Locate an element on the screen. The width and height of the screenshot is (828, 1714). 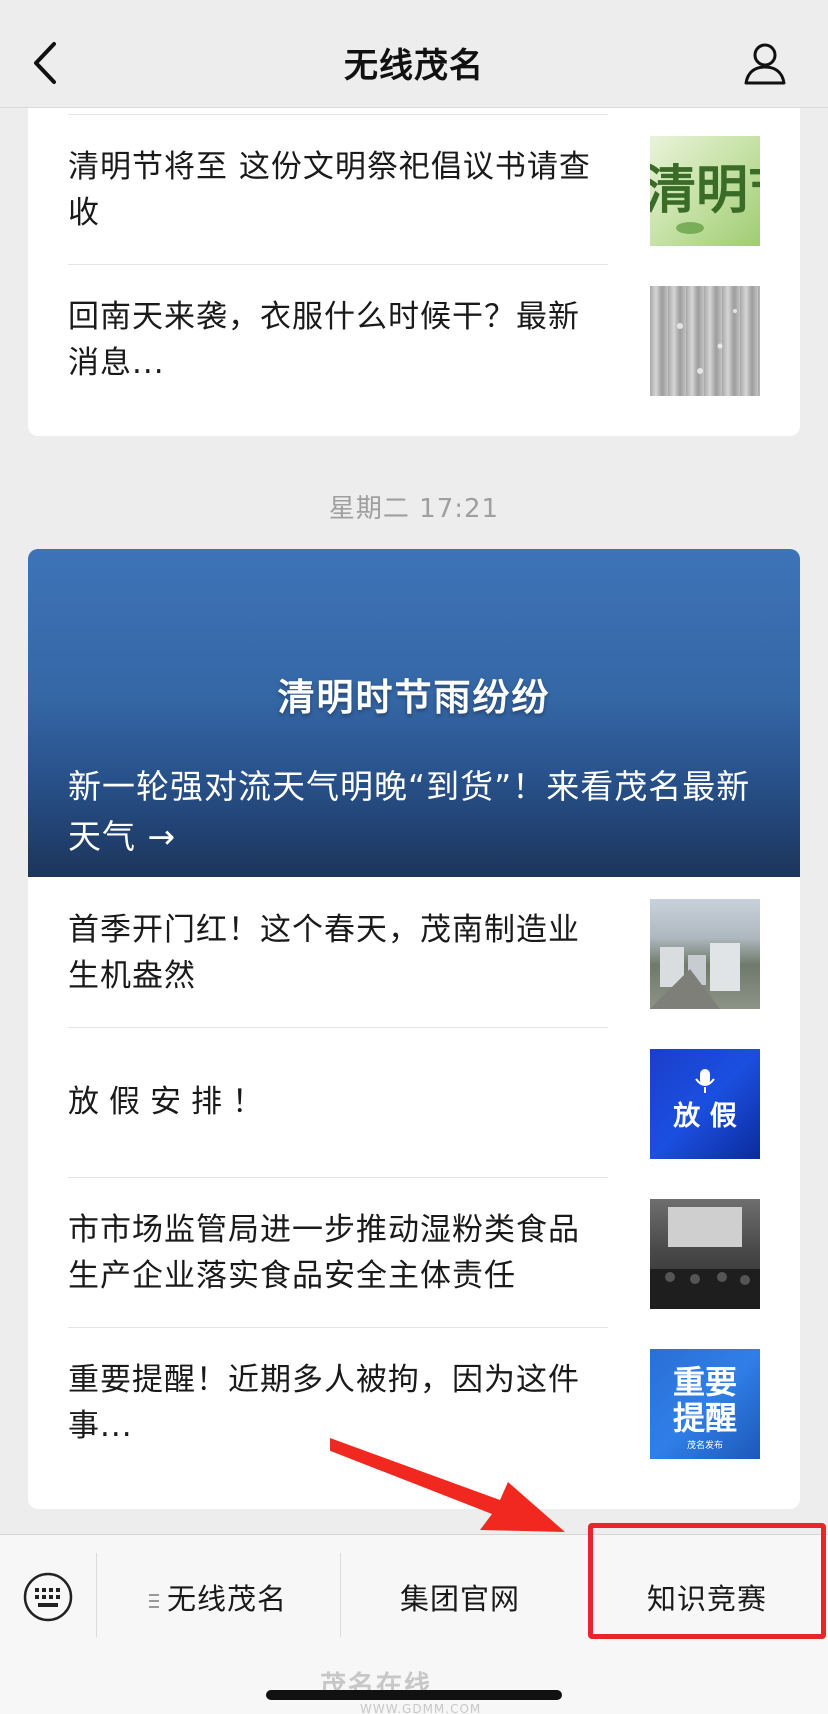
svg-text: 放 假 is located at coordinates (704, 1116).